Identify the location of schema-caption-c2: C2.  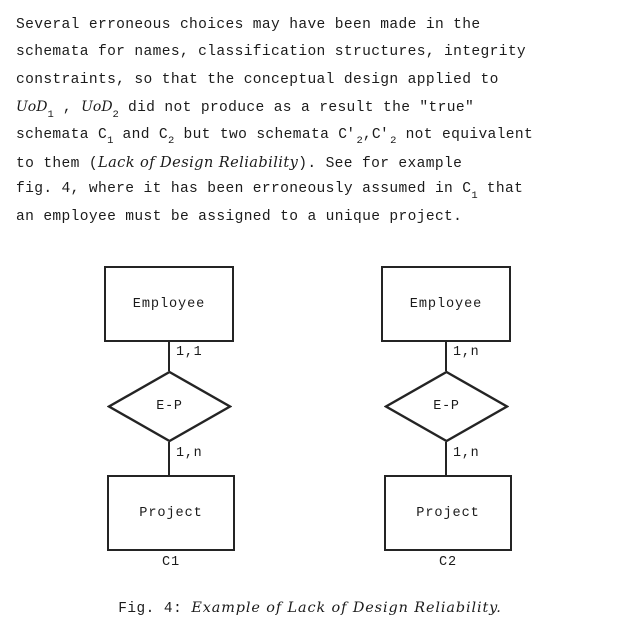
(448, 562).